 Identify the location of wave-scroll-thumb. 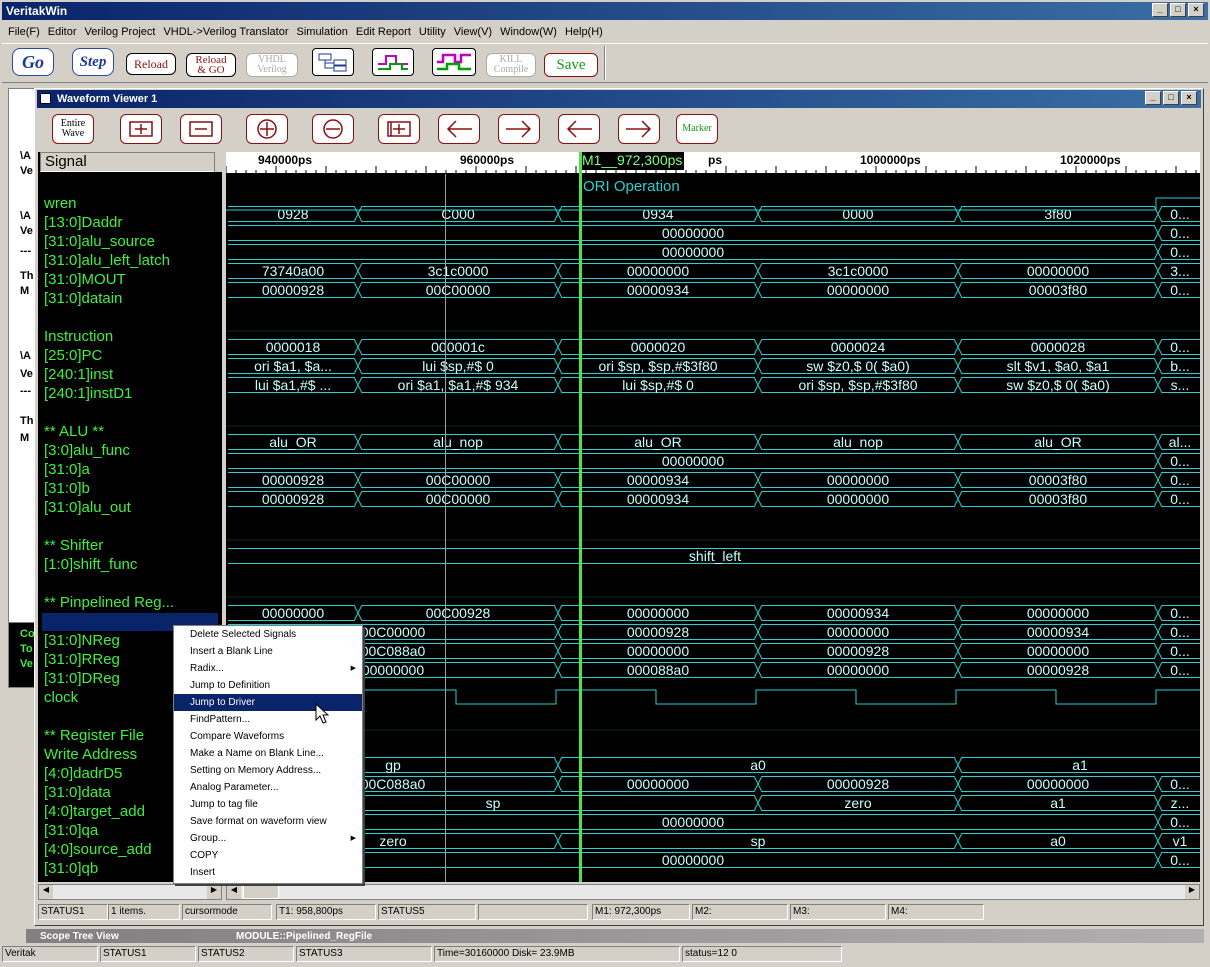
(261, 892).